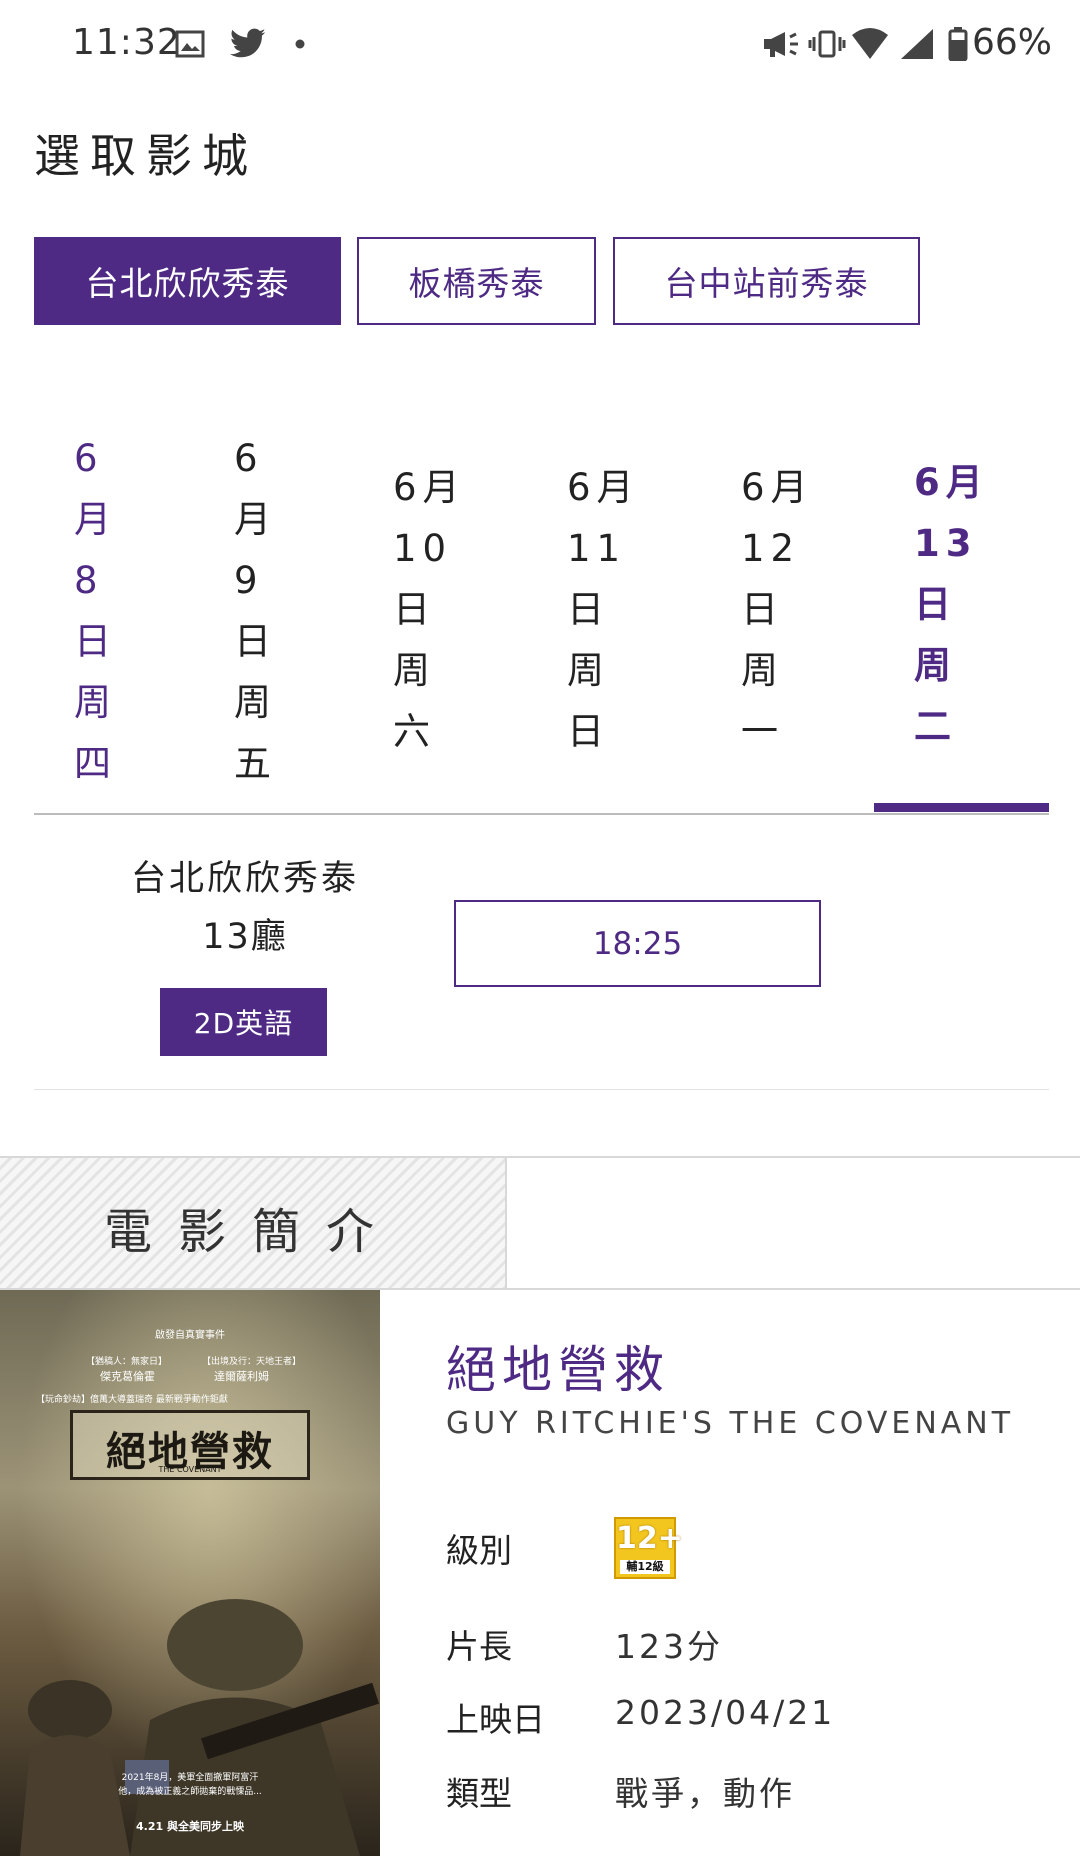  What do you see at coordinates (870, 44) in the screenshot?
I see `wifi-icon` at bounding box center [870, 44].